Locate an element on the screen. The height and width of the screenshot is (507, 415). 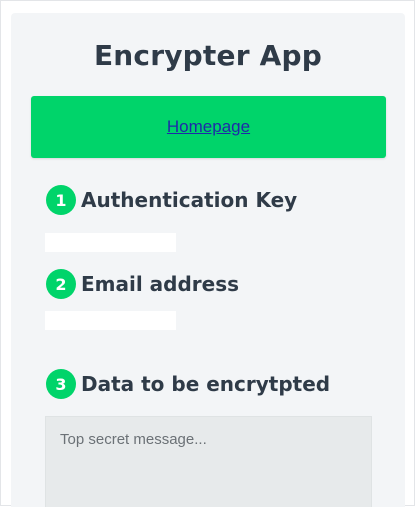
secret-message-textarea is located at coordinates (208, 461).